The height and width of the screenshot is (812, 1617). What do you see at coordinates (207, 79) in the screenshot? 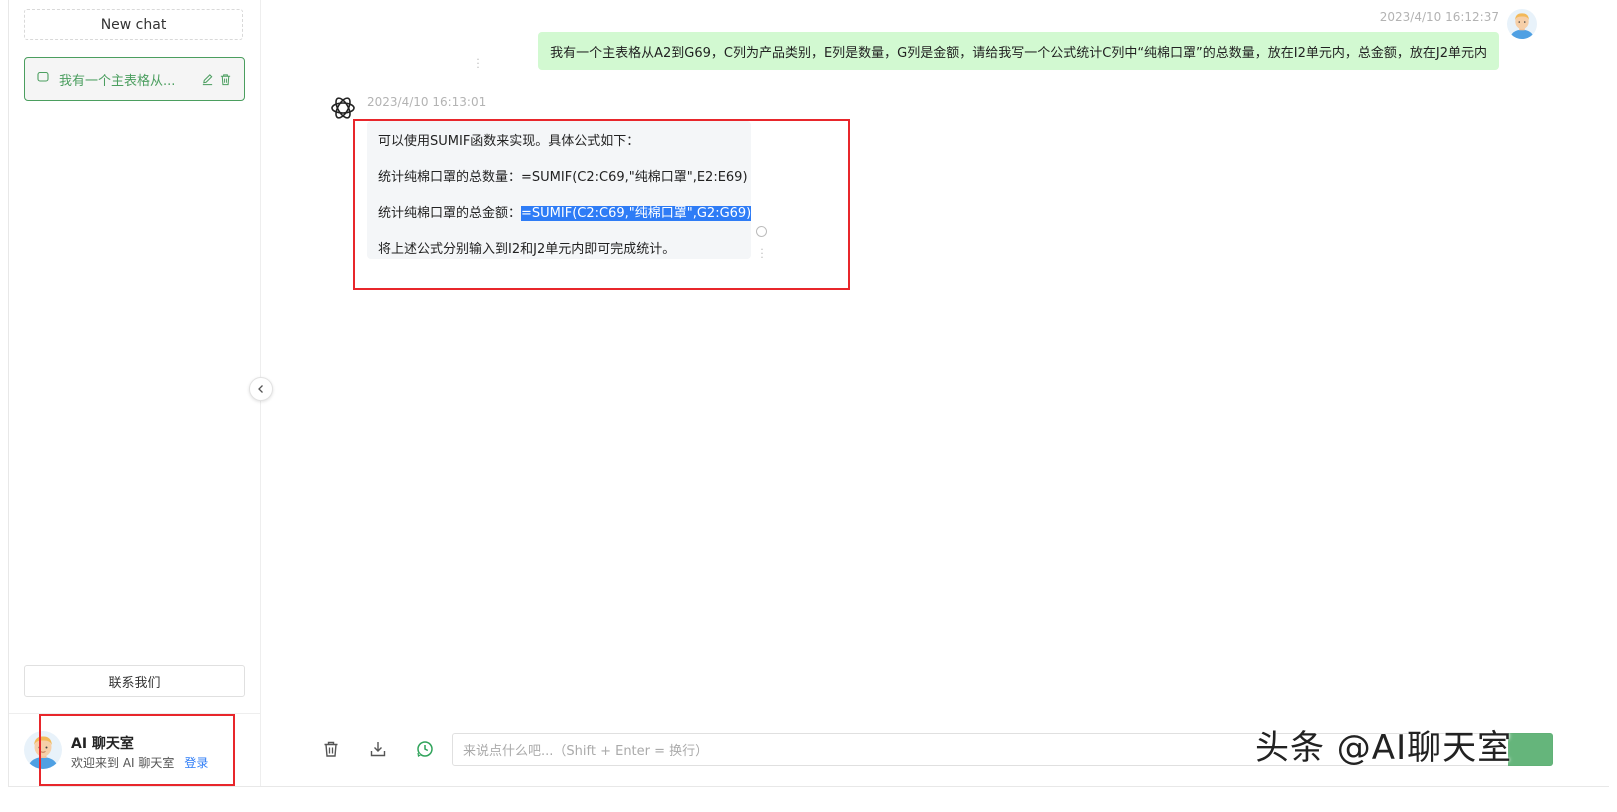
I see `edit-icon` at bounding box center [207, 79].